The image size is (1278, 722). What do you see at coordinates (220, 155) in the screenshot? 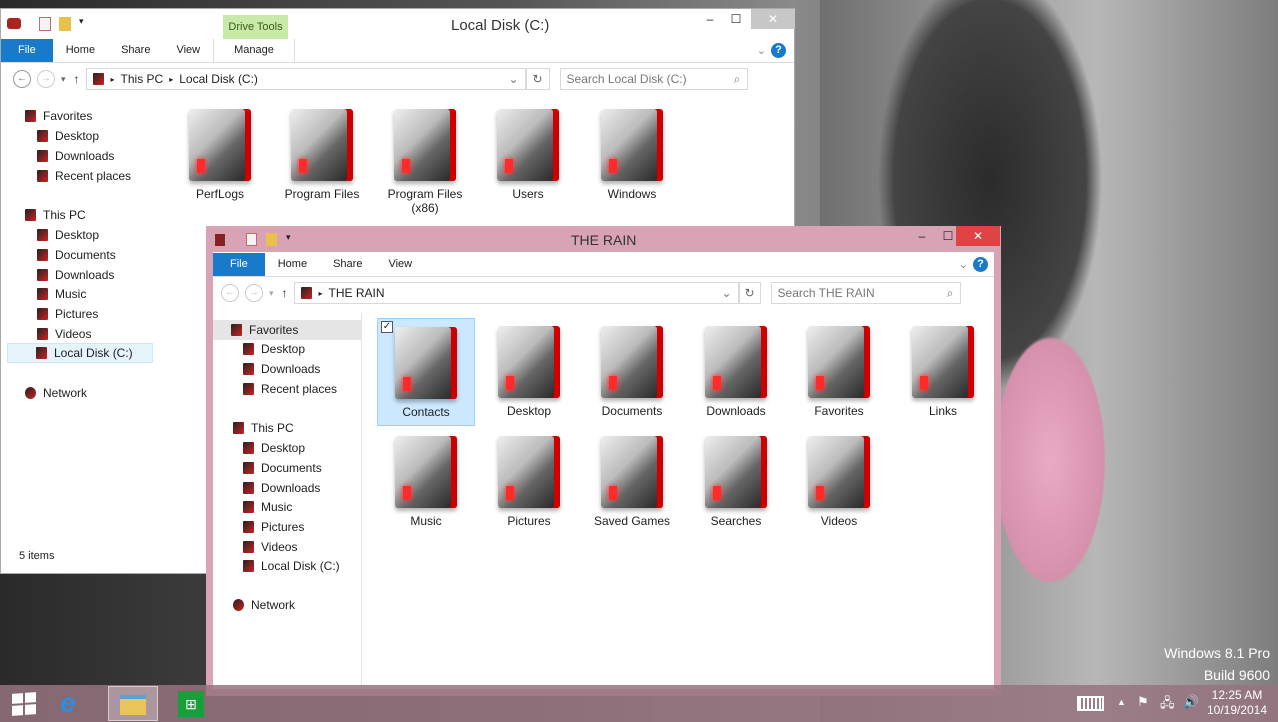
I see `folder-perflogs: PerfLogs` at bounding box center [220, 155].